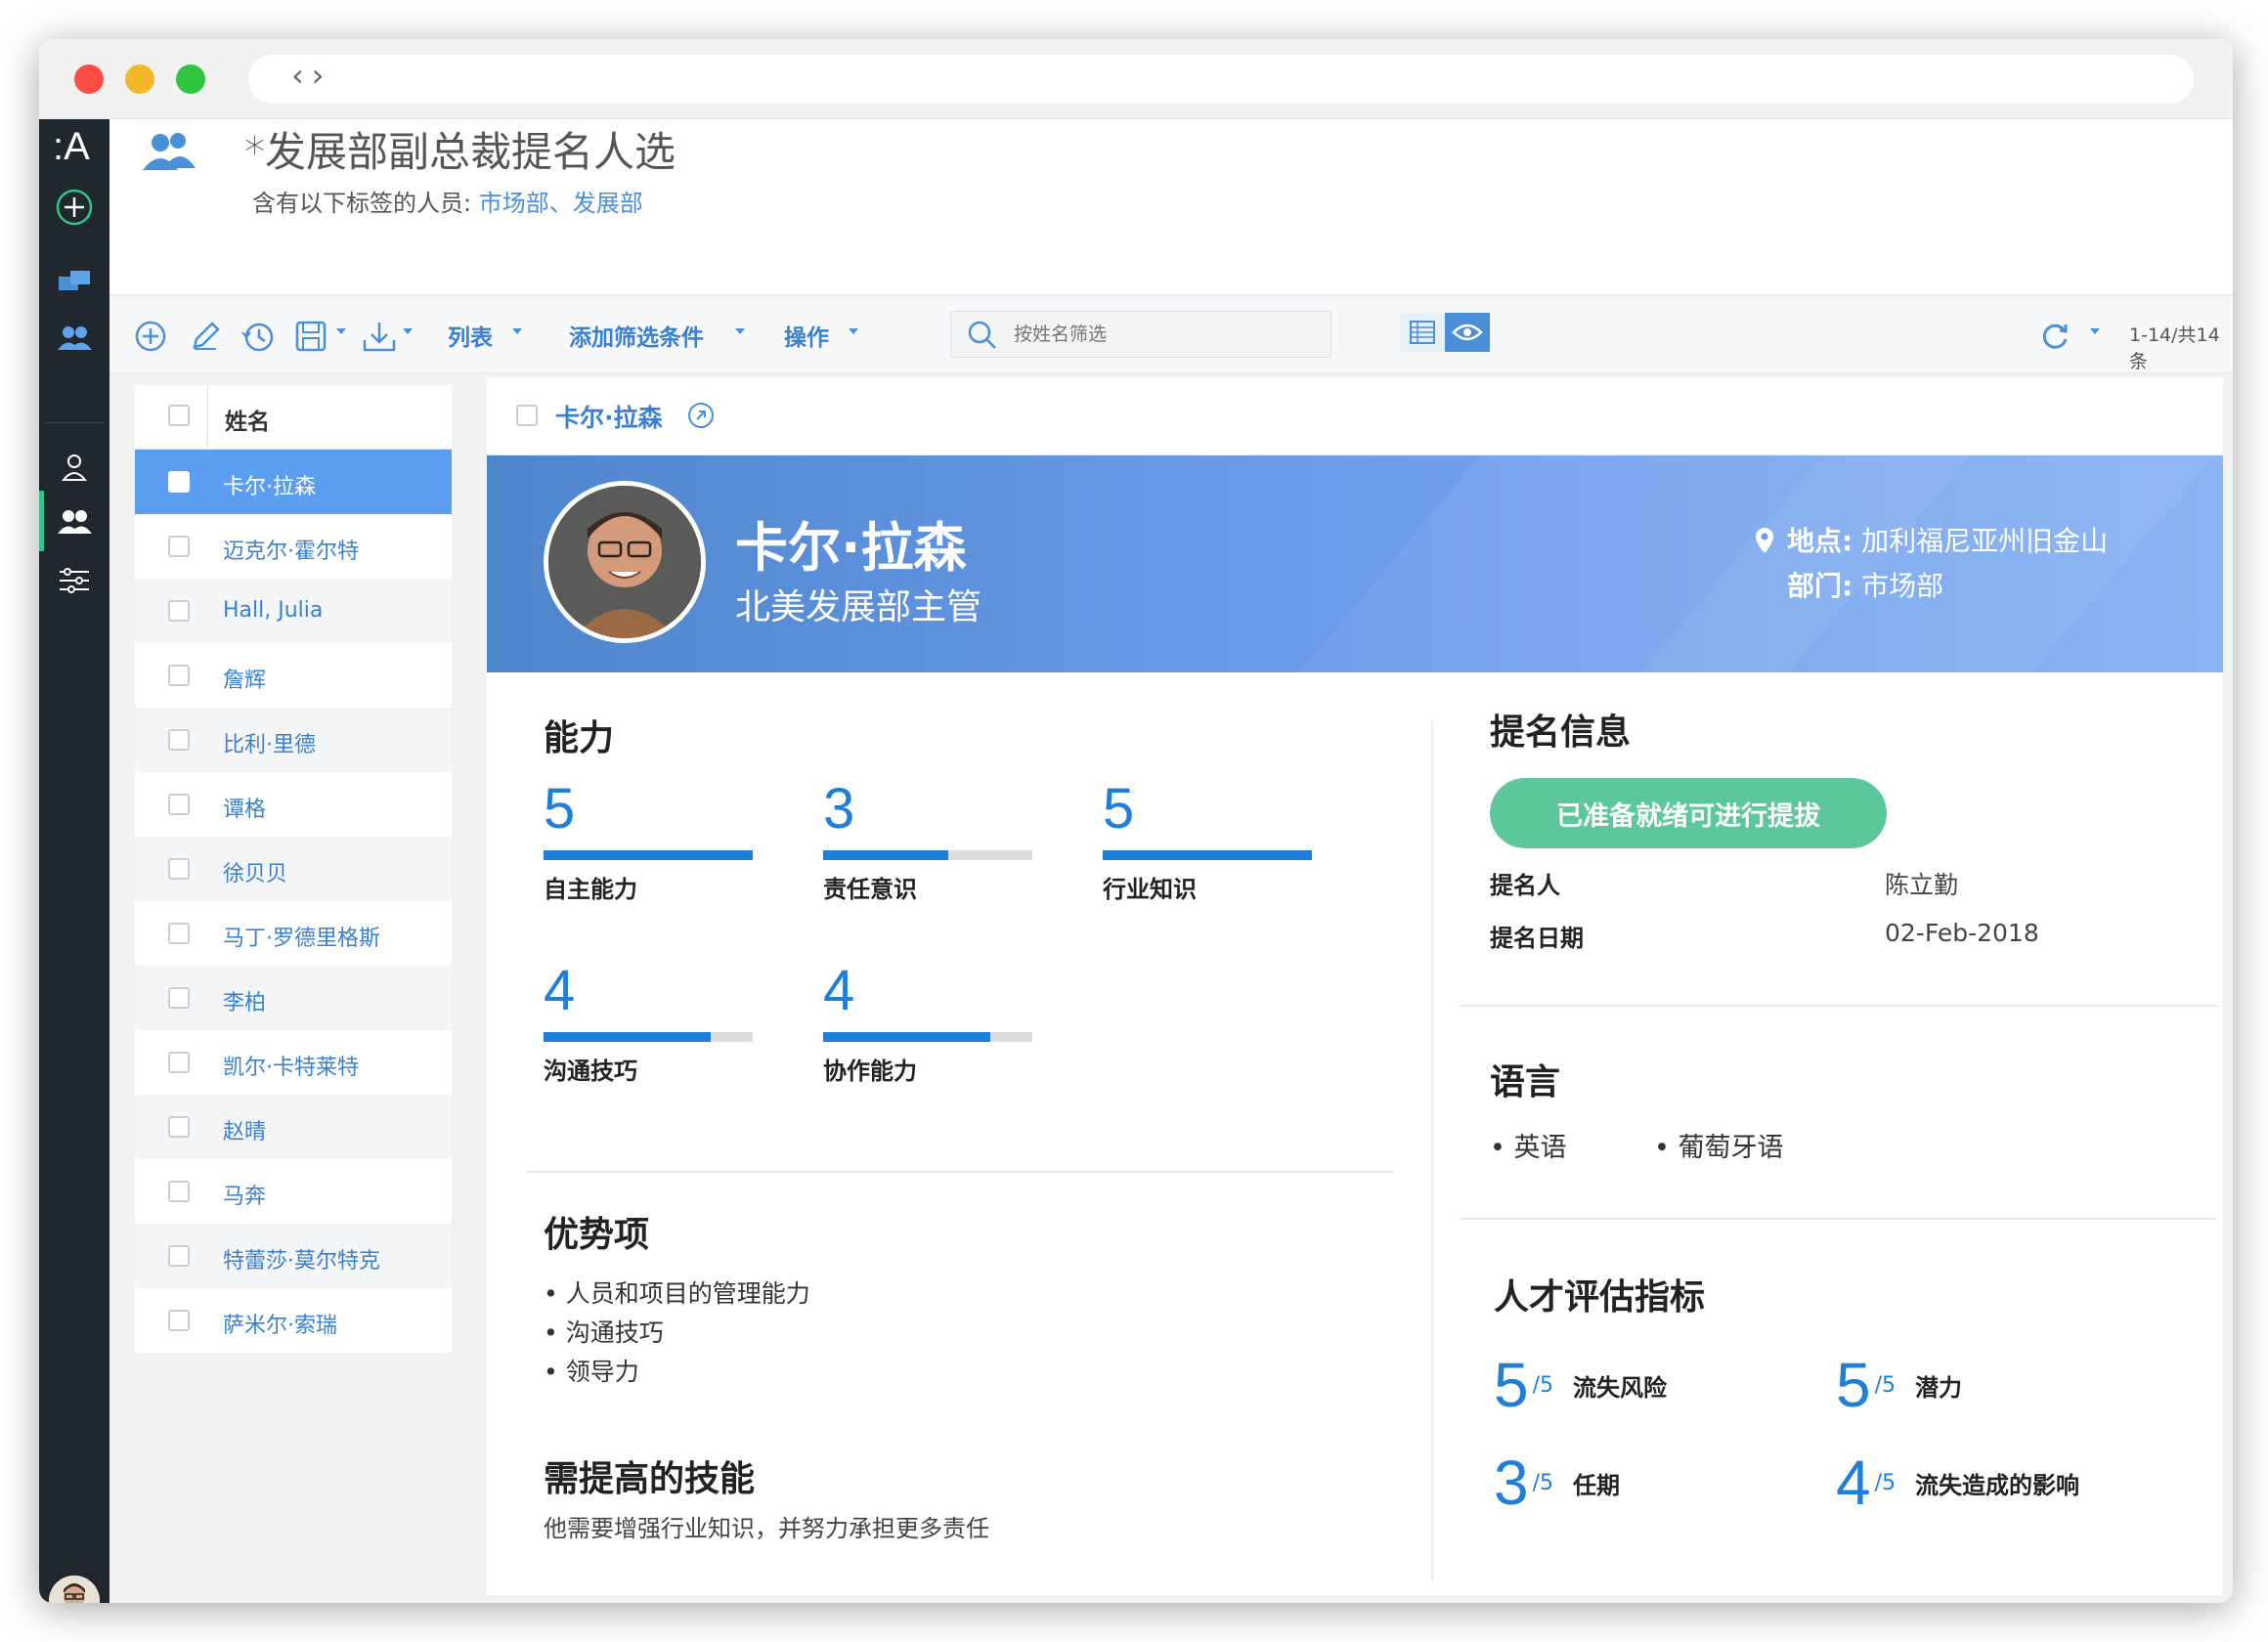 The width and height of the screenshot is (2268, 1642). I want to click on person-name: 马丁·罗德里格斯, so click(301, 936).